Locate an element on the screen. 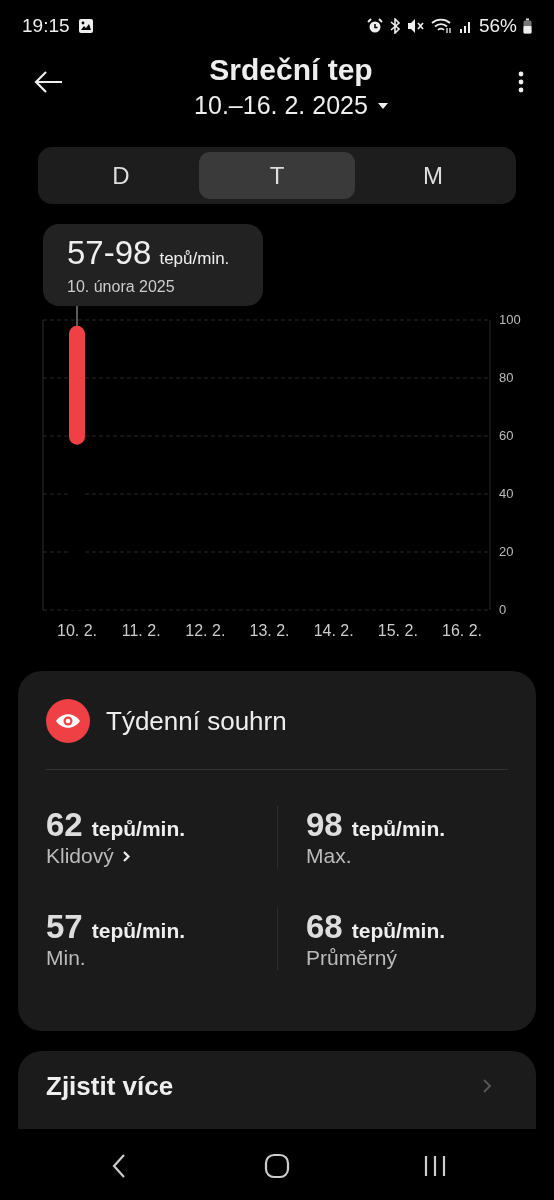 This screenshot has height=1200, width=554. status-time: 19:15 is located at coordinates (46, 26).